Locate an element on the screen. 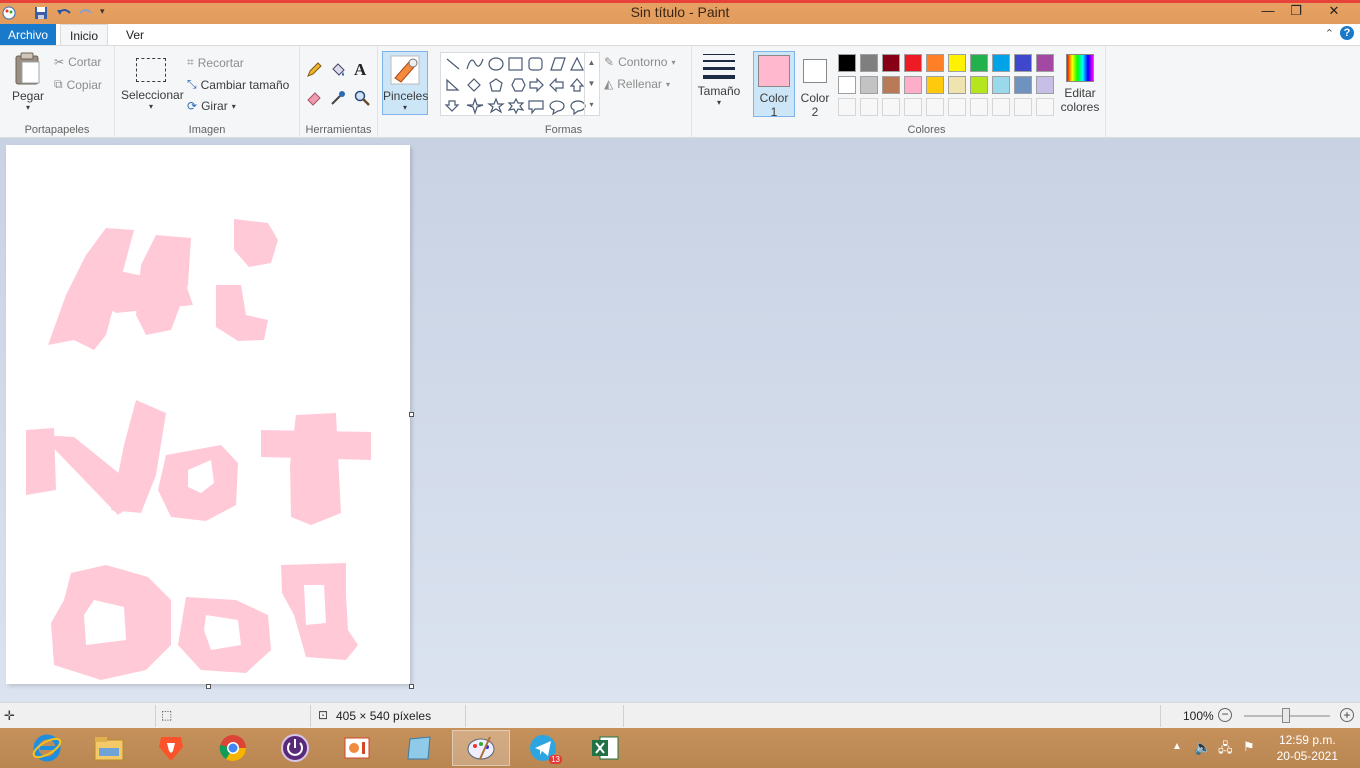 The width and height of the screenshot is (1360, 768). zoom-out-icon: − is located at coordinates (1225, 715).